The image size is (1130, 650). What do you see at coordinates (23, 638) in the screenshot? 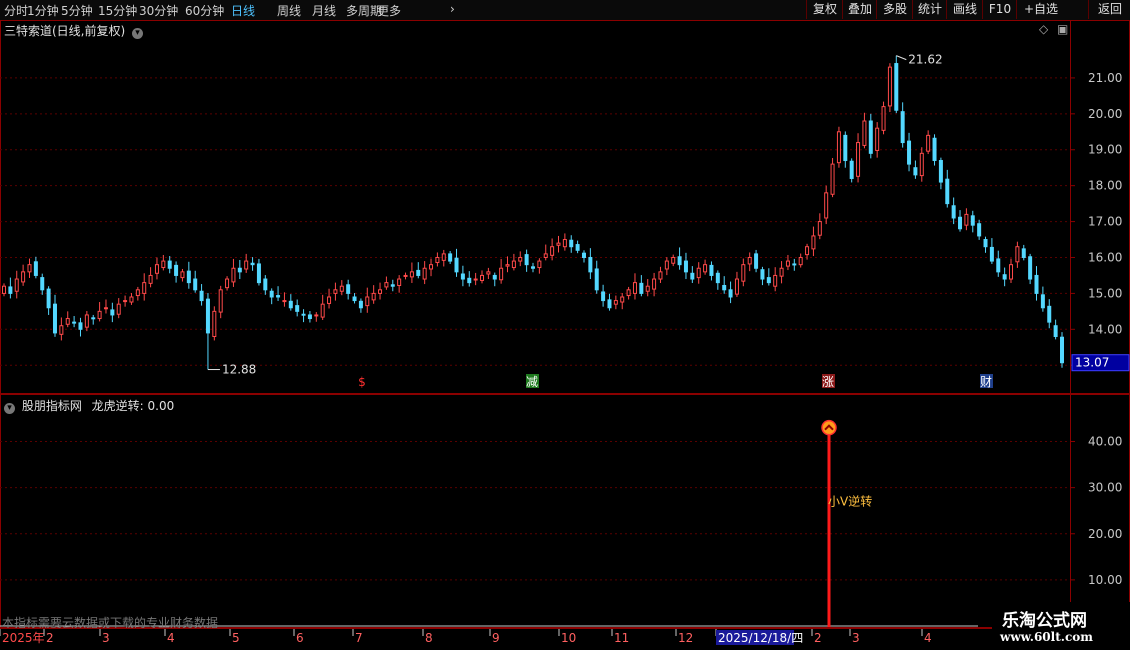
I see `time-label: 2025年` at bounding box center [23, 638].